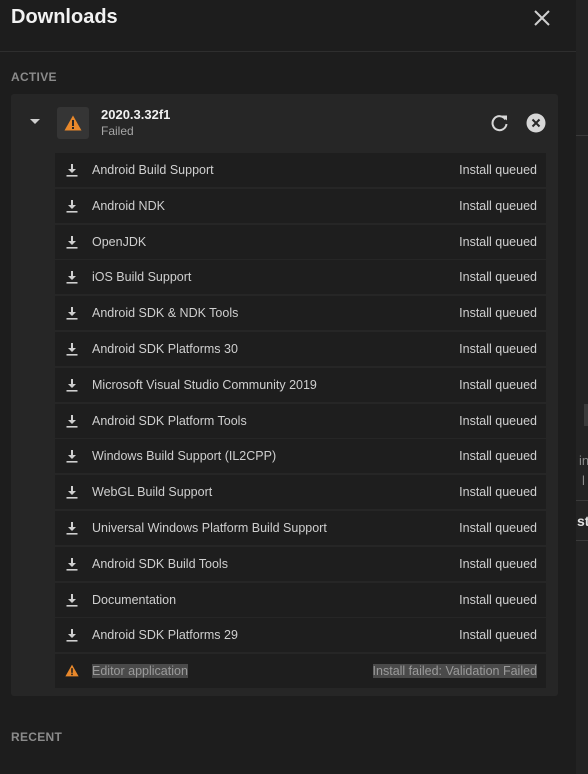  Describe the element at coordinates (165, 635) in the screenshot. I see `module-name: Android SDK Platforms 29` at that location.